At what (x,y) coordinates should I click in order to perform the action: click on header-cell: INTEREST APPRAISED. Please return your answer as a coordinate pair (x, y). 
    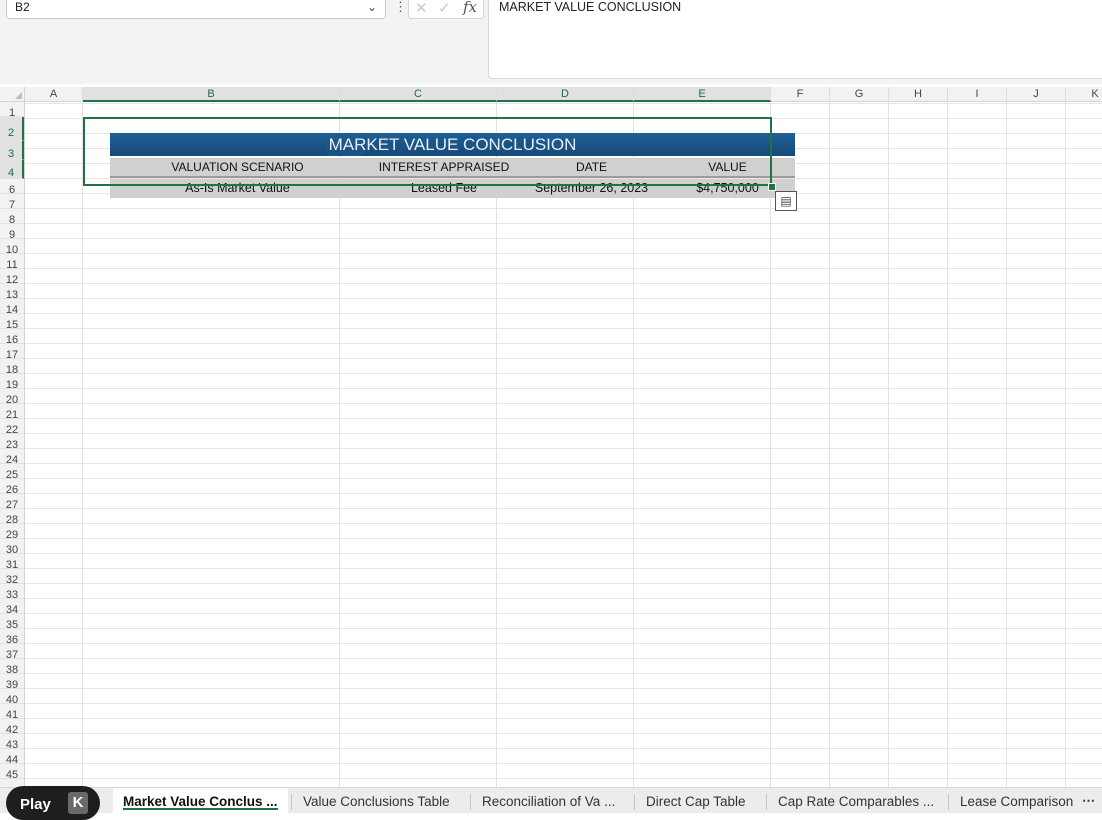
    Looking at the image, I should click on (444, 167).